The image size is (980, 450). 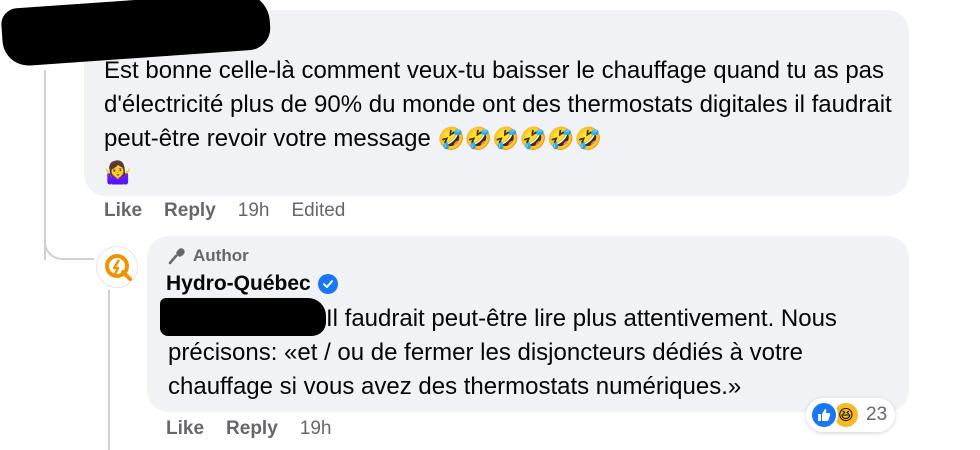 I want to click on reply-timestamp: 19h, so click(x=316, y=429).